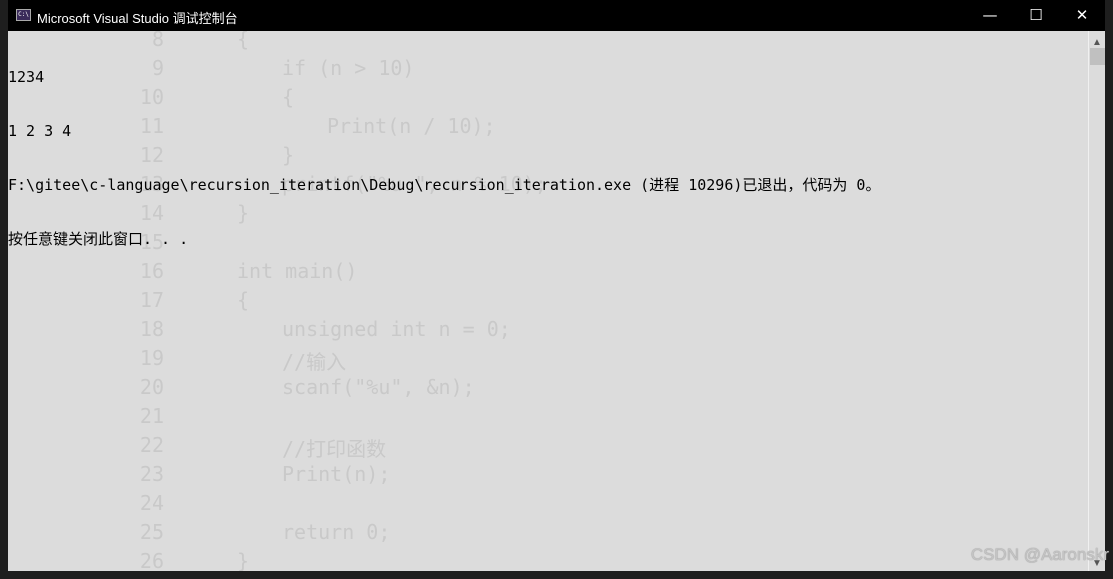 This screenshot has width=1113, height=579. Describe the element at coordinates (40, 131) in the screenshot. I see `output-line: 1 2 3 4` at that location.